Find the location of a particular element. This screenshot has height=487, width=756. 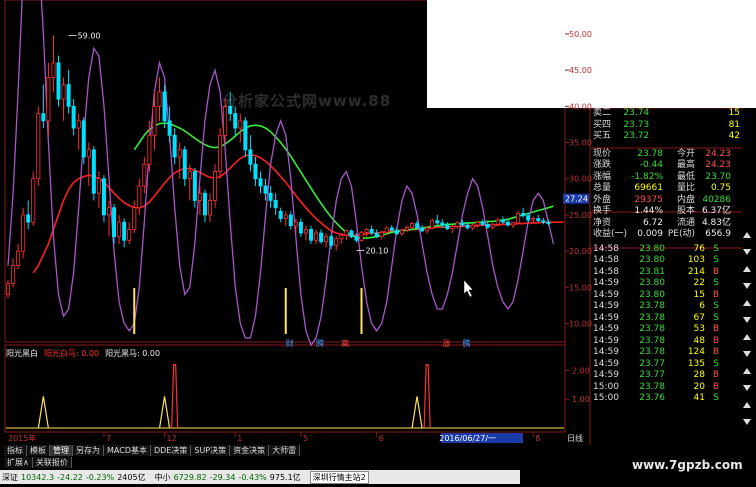

stats-label: 最高 is located at coordinates (685, 165).